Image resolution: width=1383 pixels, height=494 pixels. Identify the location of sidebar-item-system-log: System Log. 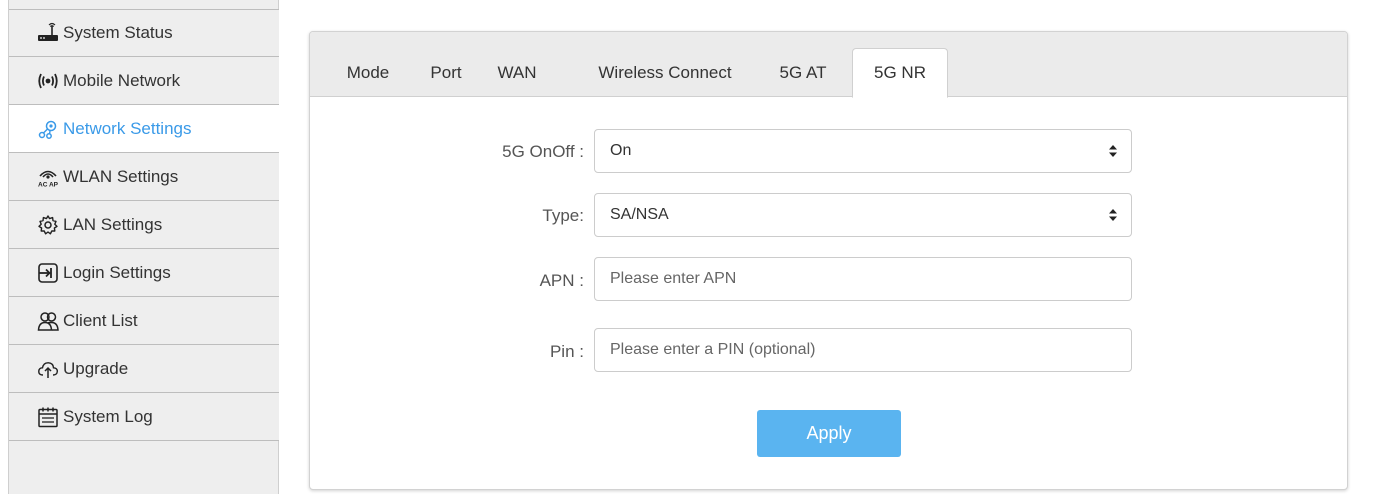
(144, 417).